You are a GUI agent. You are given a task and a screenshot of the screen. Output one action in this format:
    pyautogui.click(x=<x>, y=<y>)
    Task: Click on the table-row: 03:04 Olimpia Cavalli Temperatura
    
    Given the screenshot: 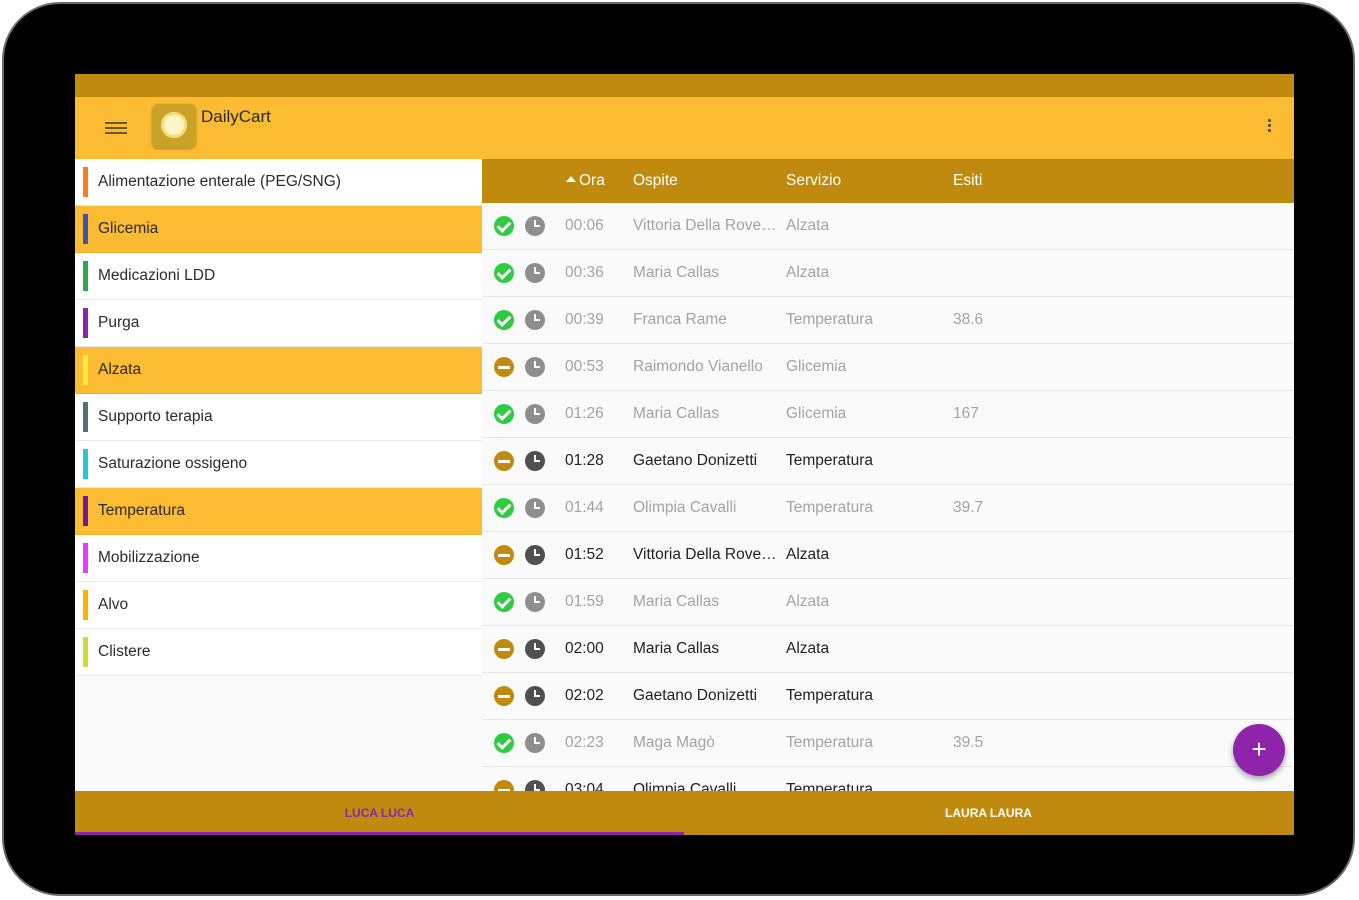 What is the action you would take?
    pyautogui.click(x=888, y=779)
    